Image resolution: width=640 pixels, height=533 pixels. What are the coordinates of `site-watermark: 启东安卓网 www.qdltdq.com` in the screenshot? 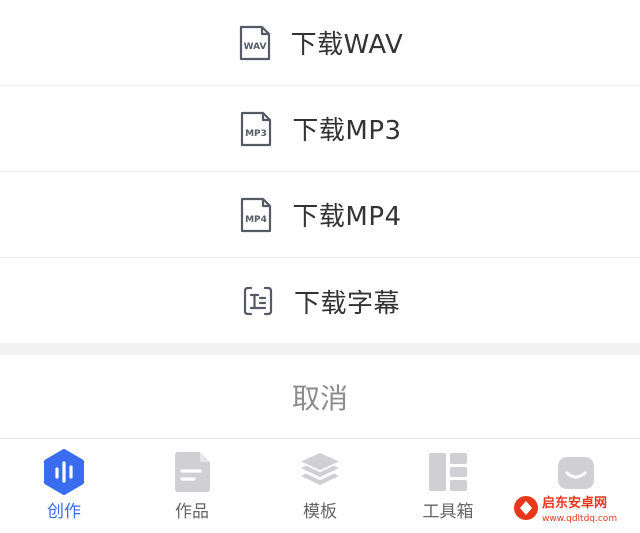 It's located at (574, 508).